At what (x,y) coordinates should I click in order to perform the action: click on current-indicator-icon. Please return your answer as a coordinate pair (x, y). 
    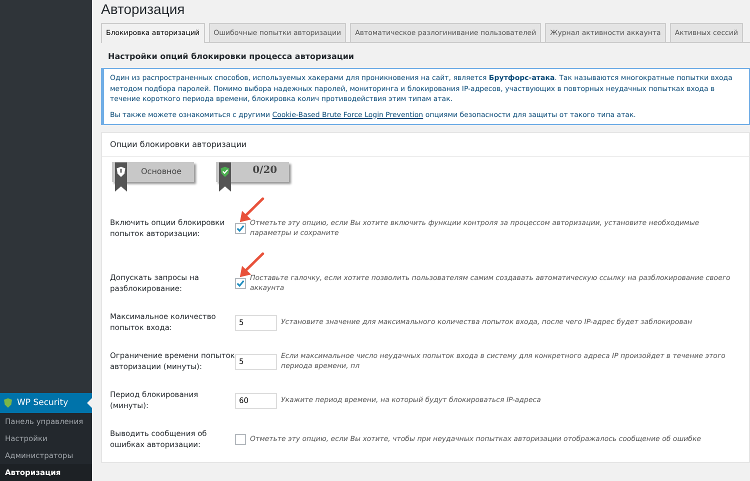
    Looking at the image, I should click on (89, 403).